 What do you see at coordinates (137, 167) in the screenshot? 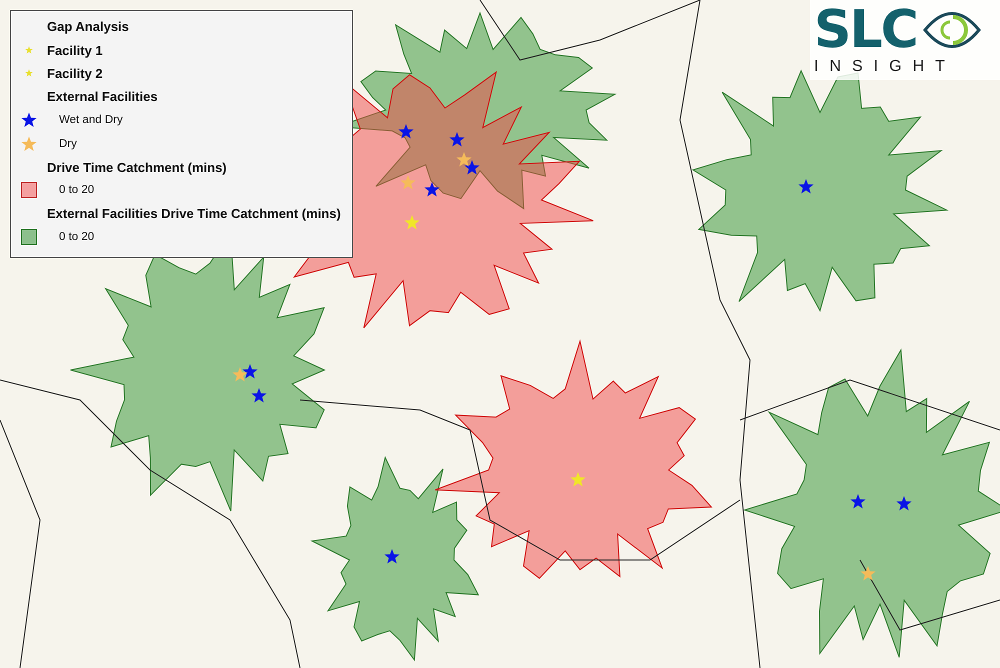
I see `legend-heading: Drive Time Catchment (mins)` at bounding box center [137, 167].